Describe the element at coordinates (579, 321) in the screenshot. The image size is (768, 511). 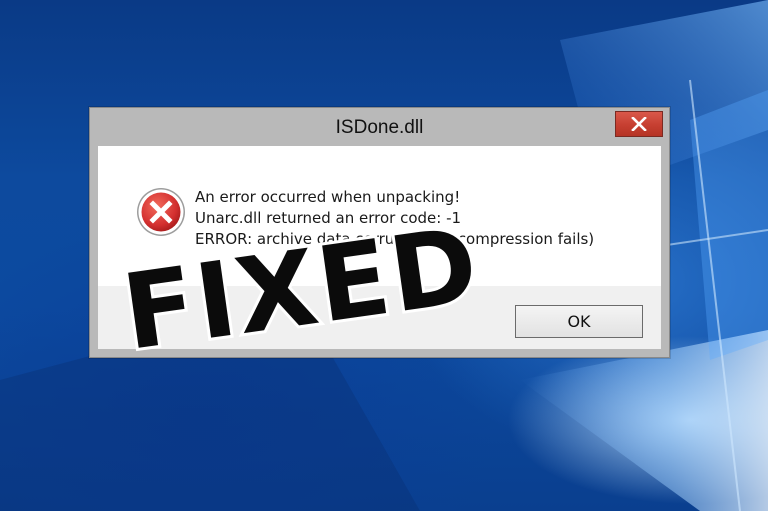
I see `ok-button: OK` at that location.